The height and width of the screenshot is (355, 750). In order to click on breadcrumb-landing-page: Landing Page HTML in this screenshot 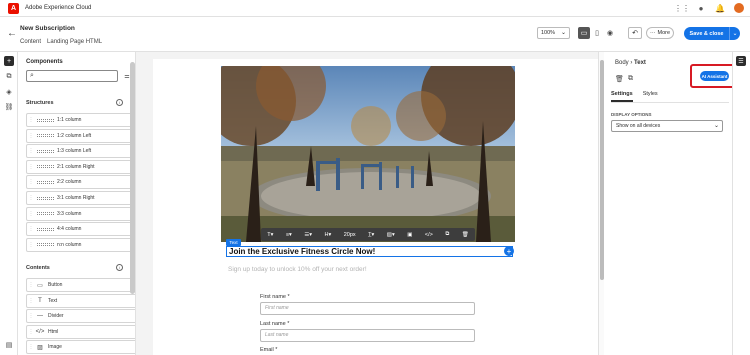, I will do `click(74, 42)`.